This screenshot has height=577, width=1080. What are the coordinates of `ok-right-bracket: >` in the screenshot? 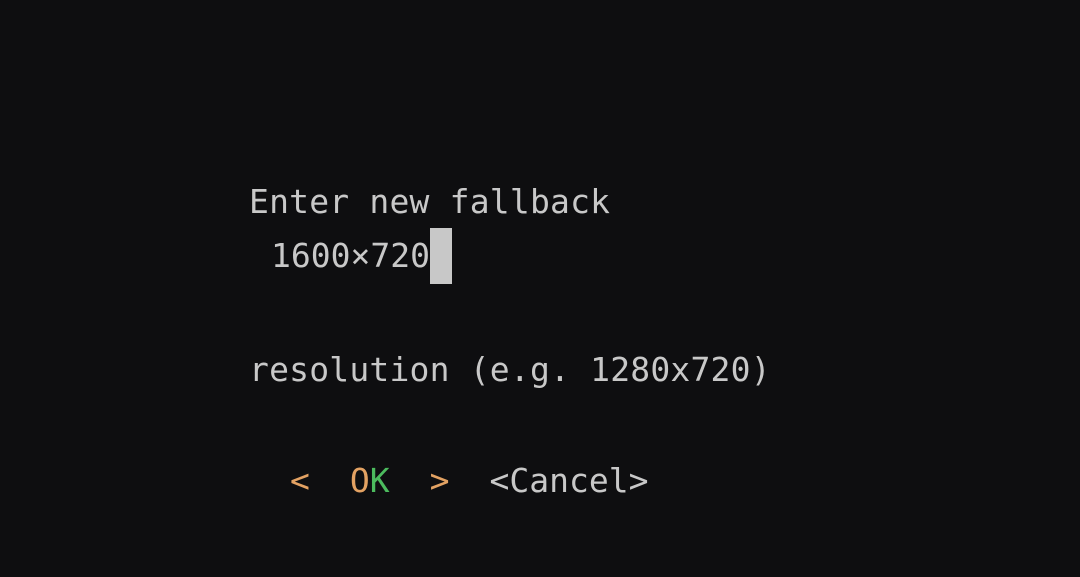 It's located at (439, 480).